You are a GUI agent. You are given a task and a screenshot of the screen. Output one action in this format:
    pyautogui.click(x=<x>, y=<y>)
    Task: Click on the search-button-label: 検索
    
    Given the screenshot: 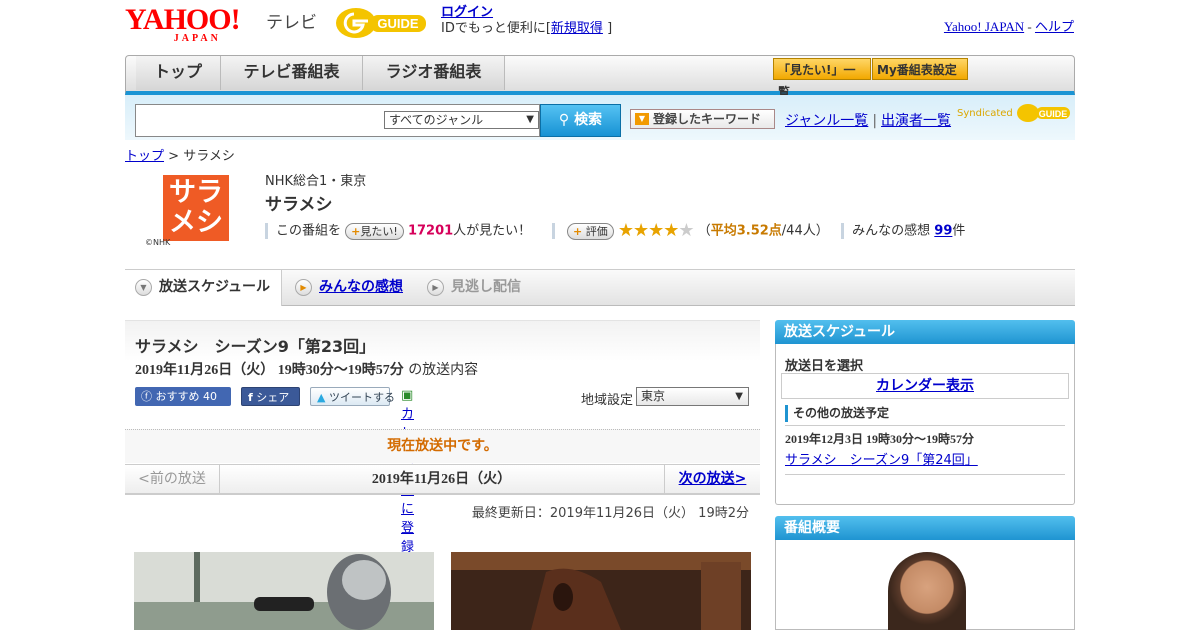 What is the action you would take?
    pyautogui.click(x=588, y=120)
    